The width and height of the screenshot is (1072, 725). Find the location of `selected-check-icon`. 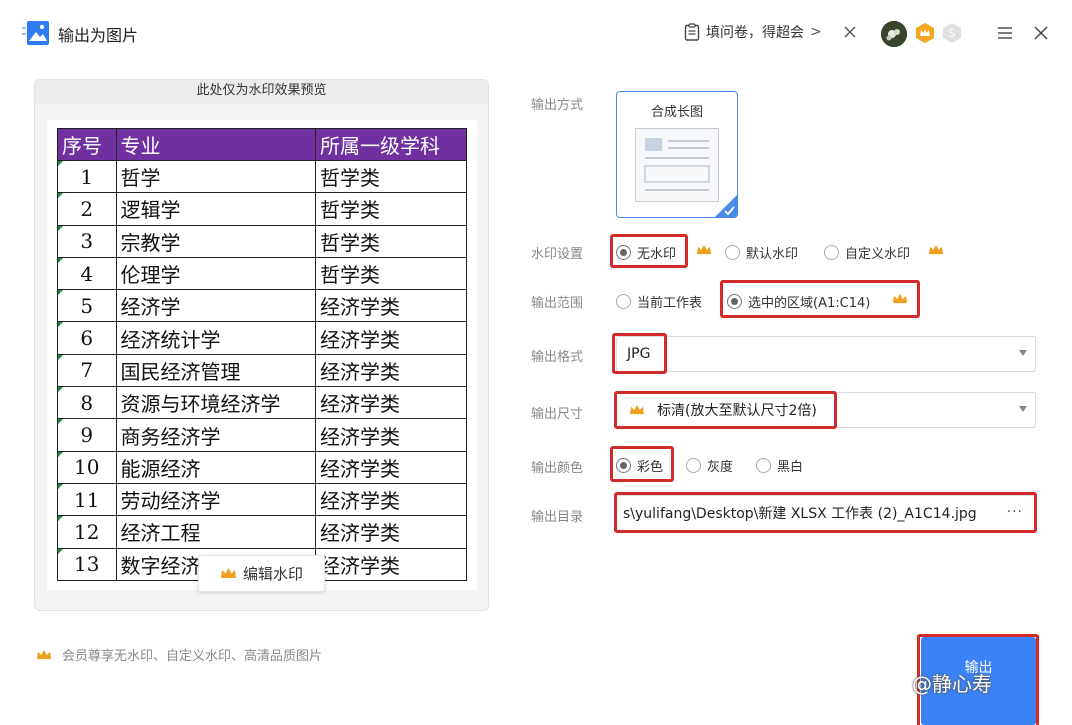

selected-check-icon is located at coordinates (726, 206).